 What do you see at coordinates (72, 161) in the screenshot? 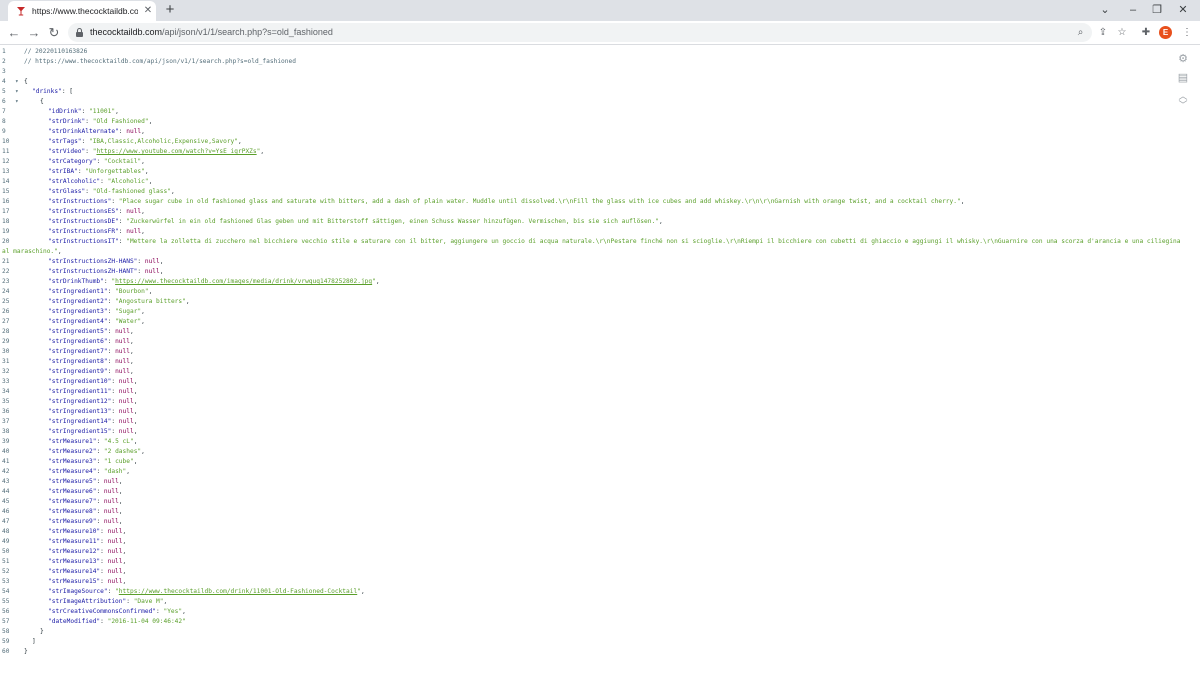
I see `json-key: "strCategory"` at bounding box center [72, 161].